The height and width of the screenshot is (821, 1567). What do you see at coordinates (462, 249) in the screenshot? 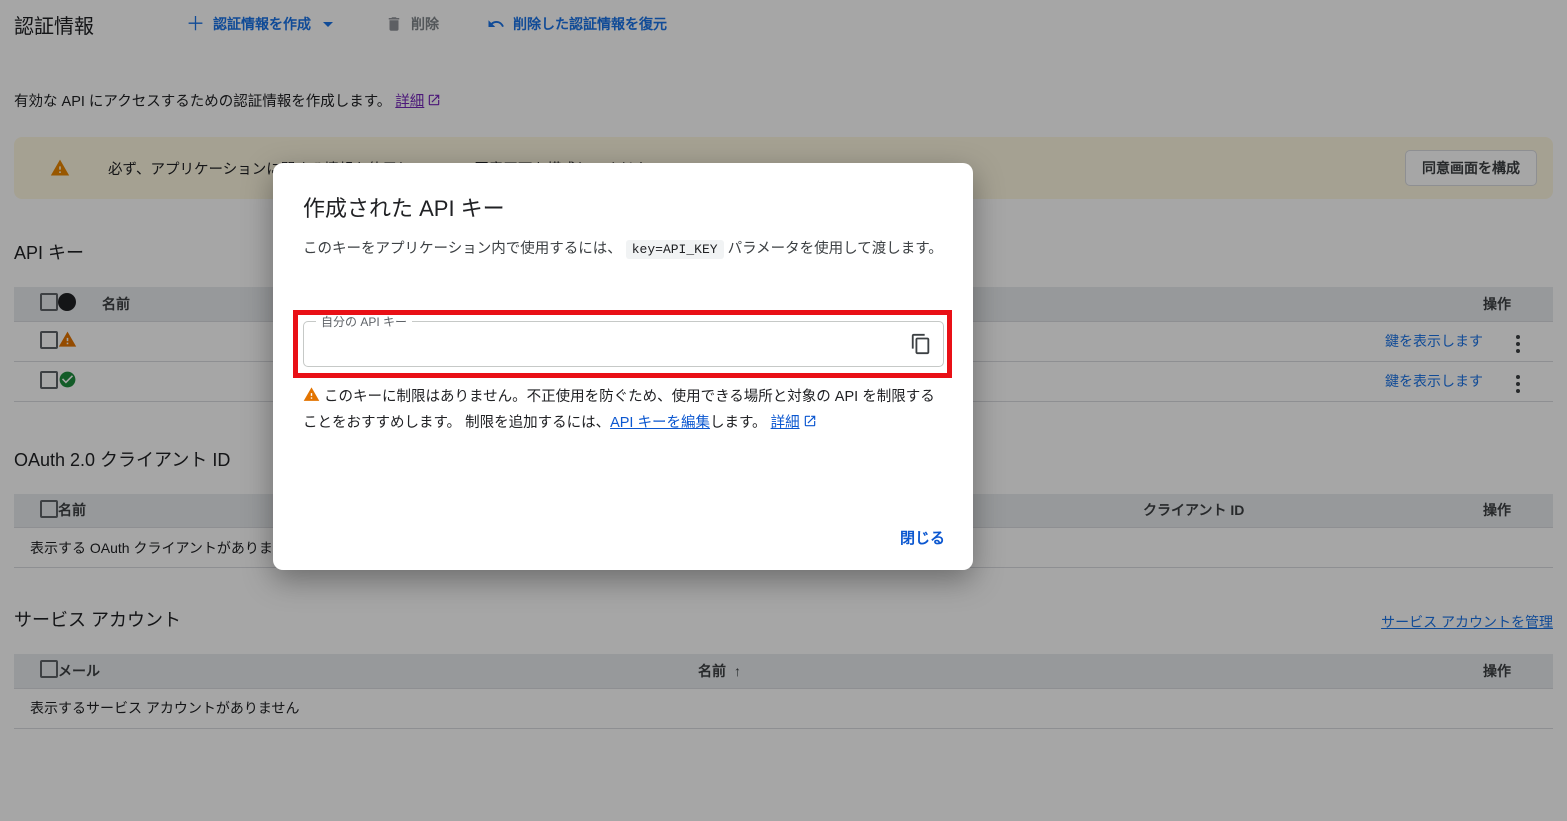
I see `dialog-body-text: このキーをアプリケーション内で使用するには、` at bounding box center [462, 249].